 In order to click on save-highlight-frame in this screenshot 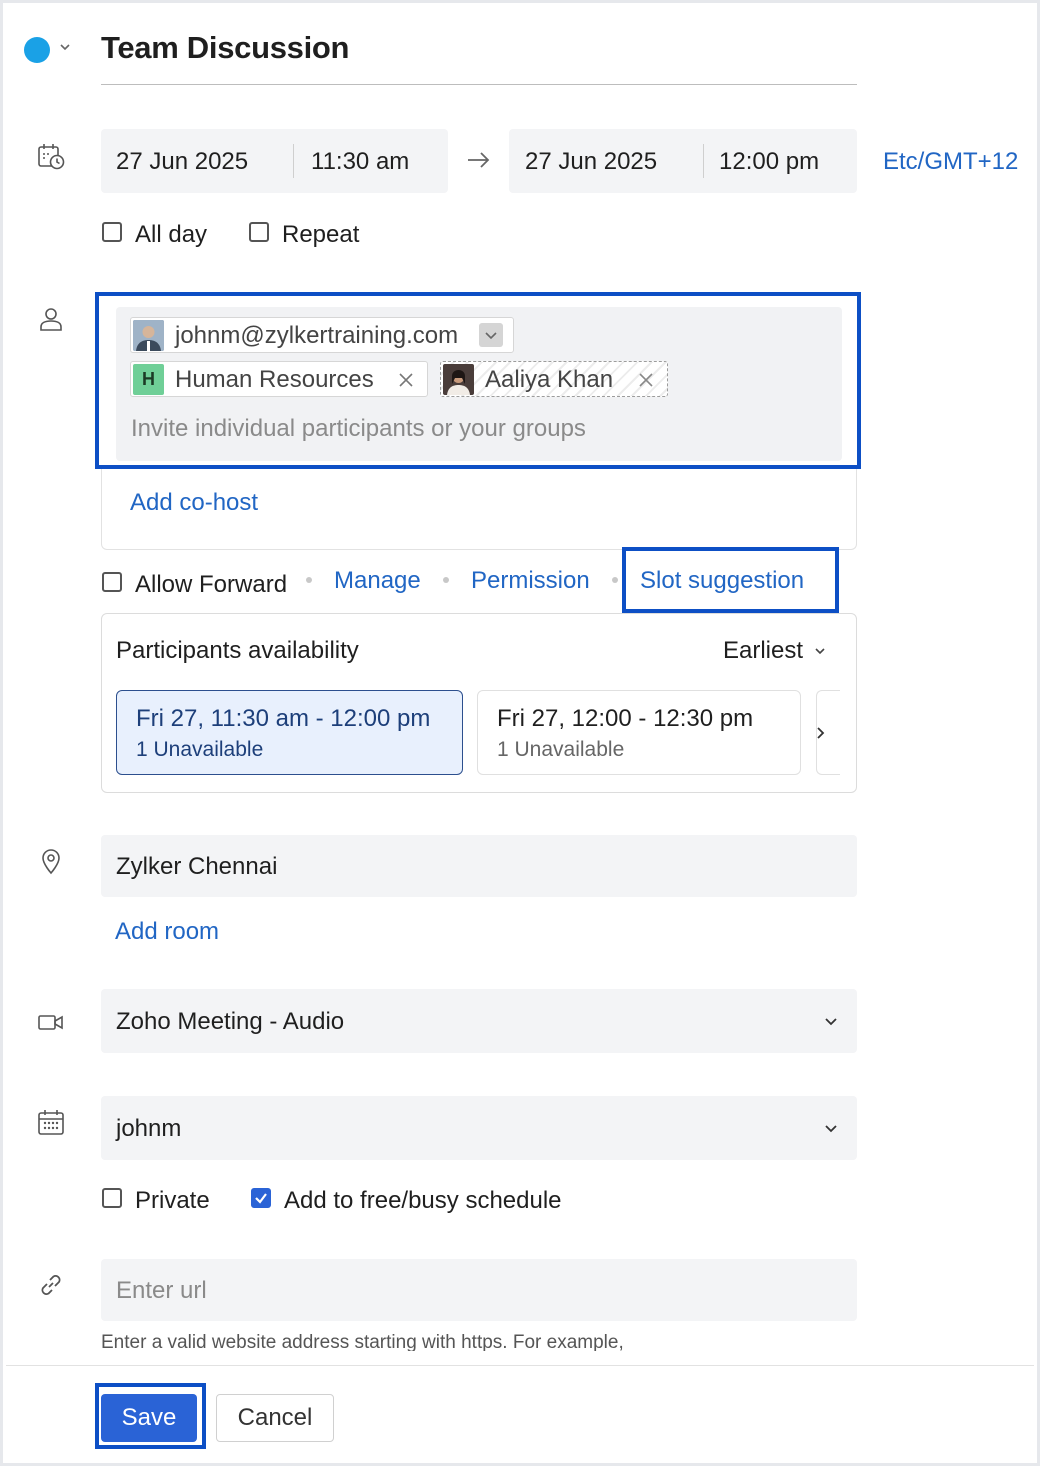, I will do `click(150, 1416)`.